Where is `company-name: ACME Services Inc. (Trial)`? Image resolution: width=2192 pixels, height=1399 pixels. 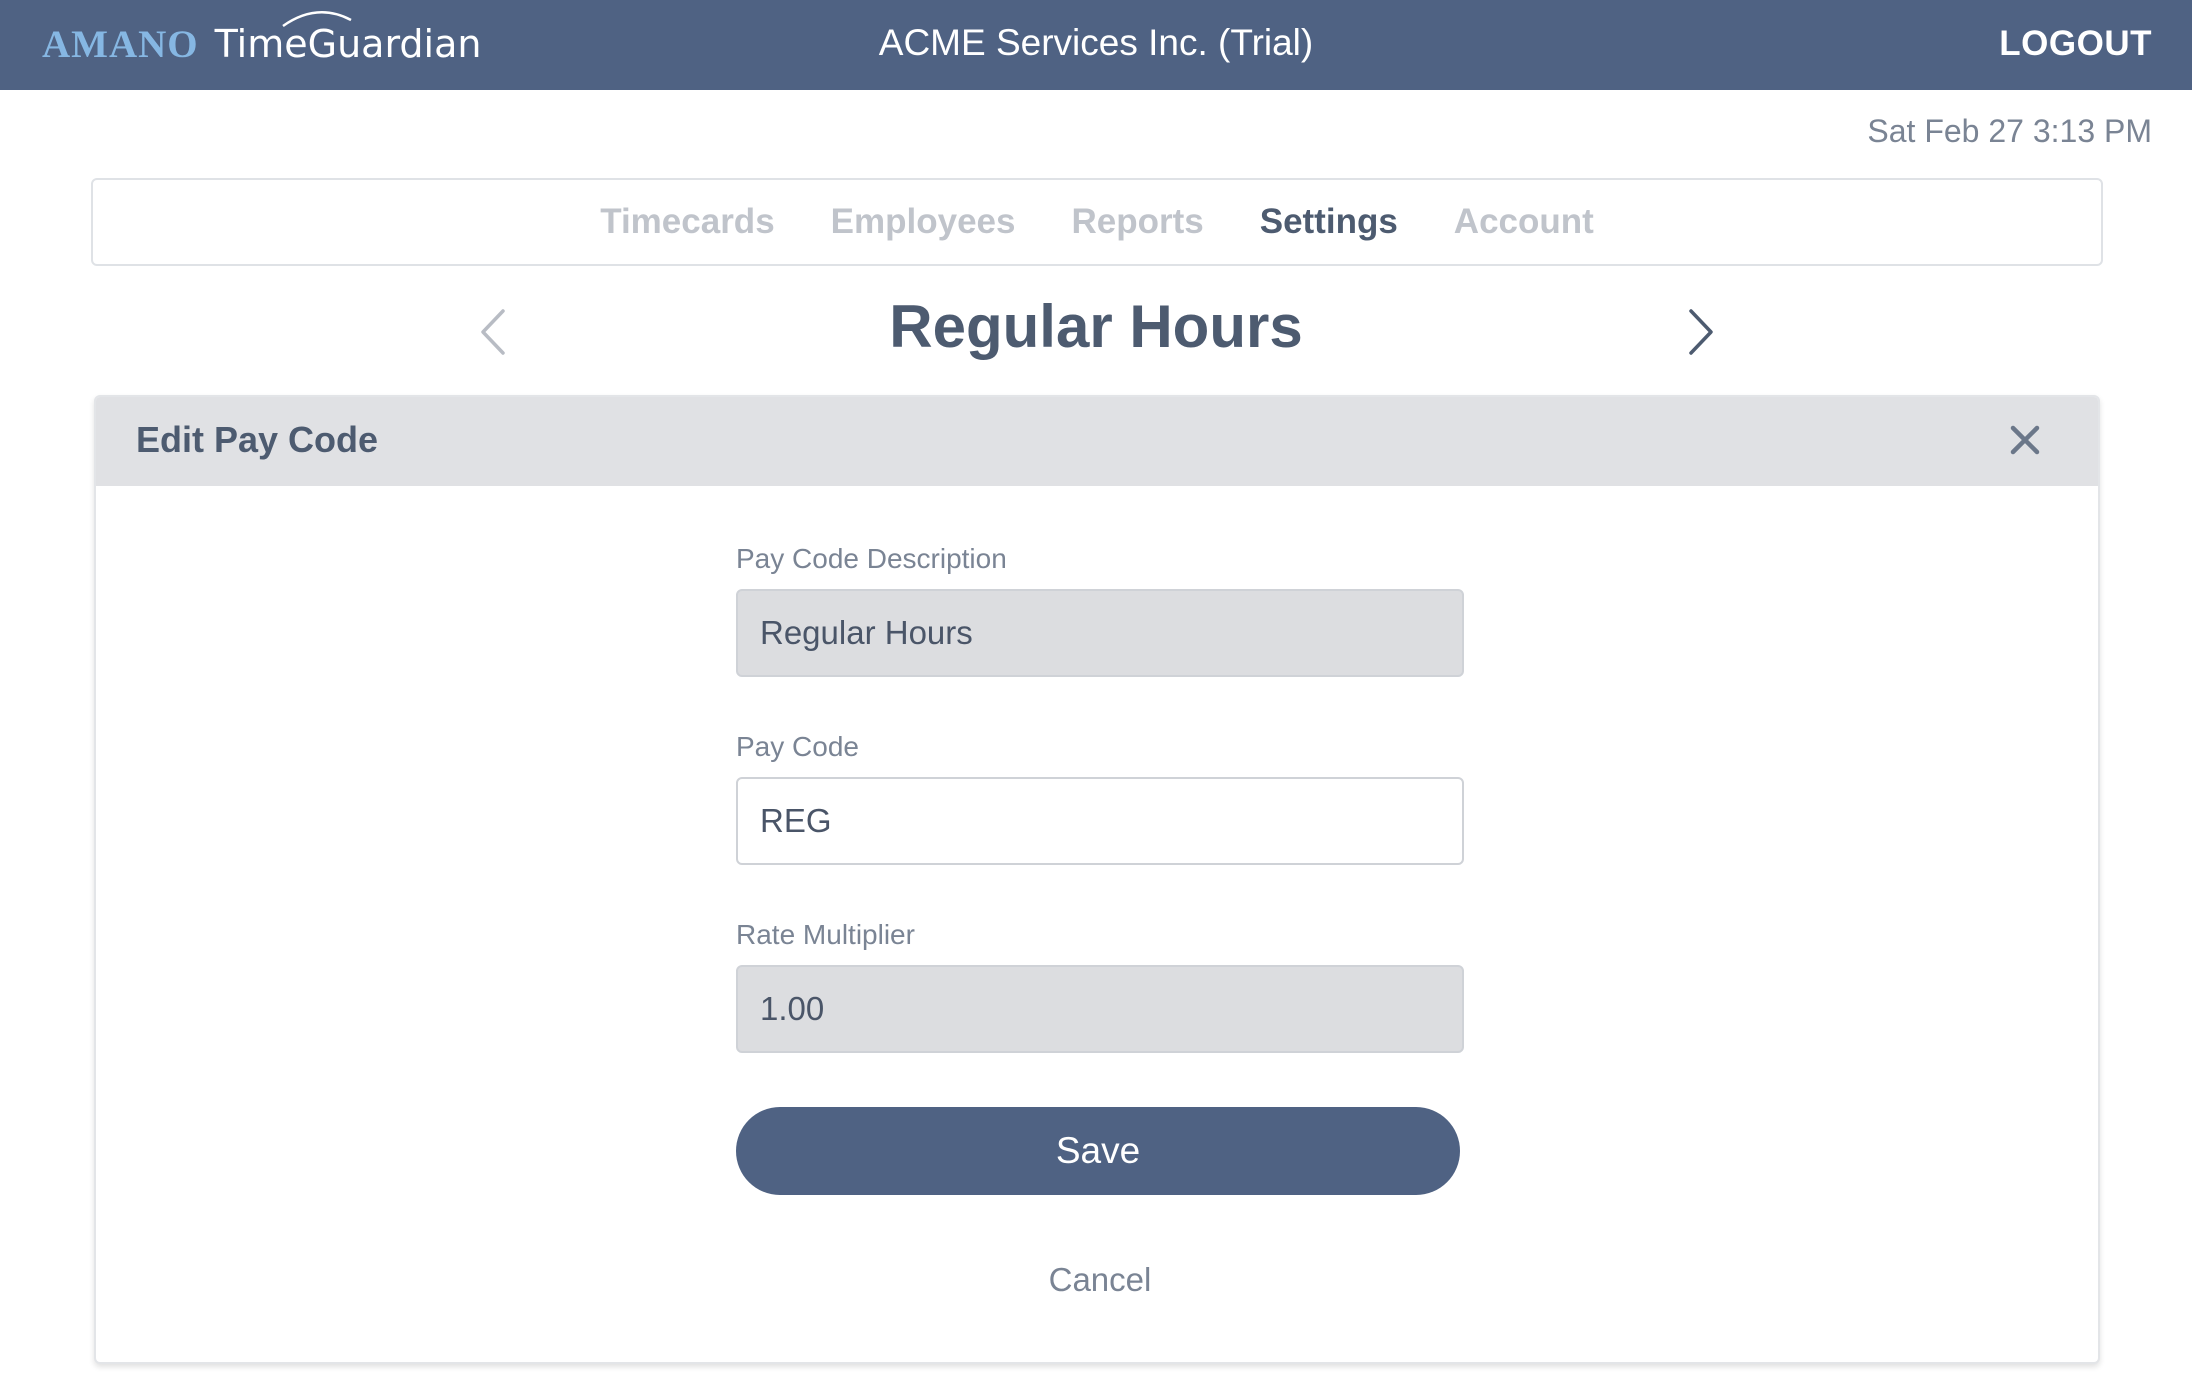
company-name: ACME Services Inc. (Trial) is located at coordinates (1096, 42).